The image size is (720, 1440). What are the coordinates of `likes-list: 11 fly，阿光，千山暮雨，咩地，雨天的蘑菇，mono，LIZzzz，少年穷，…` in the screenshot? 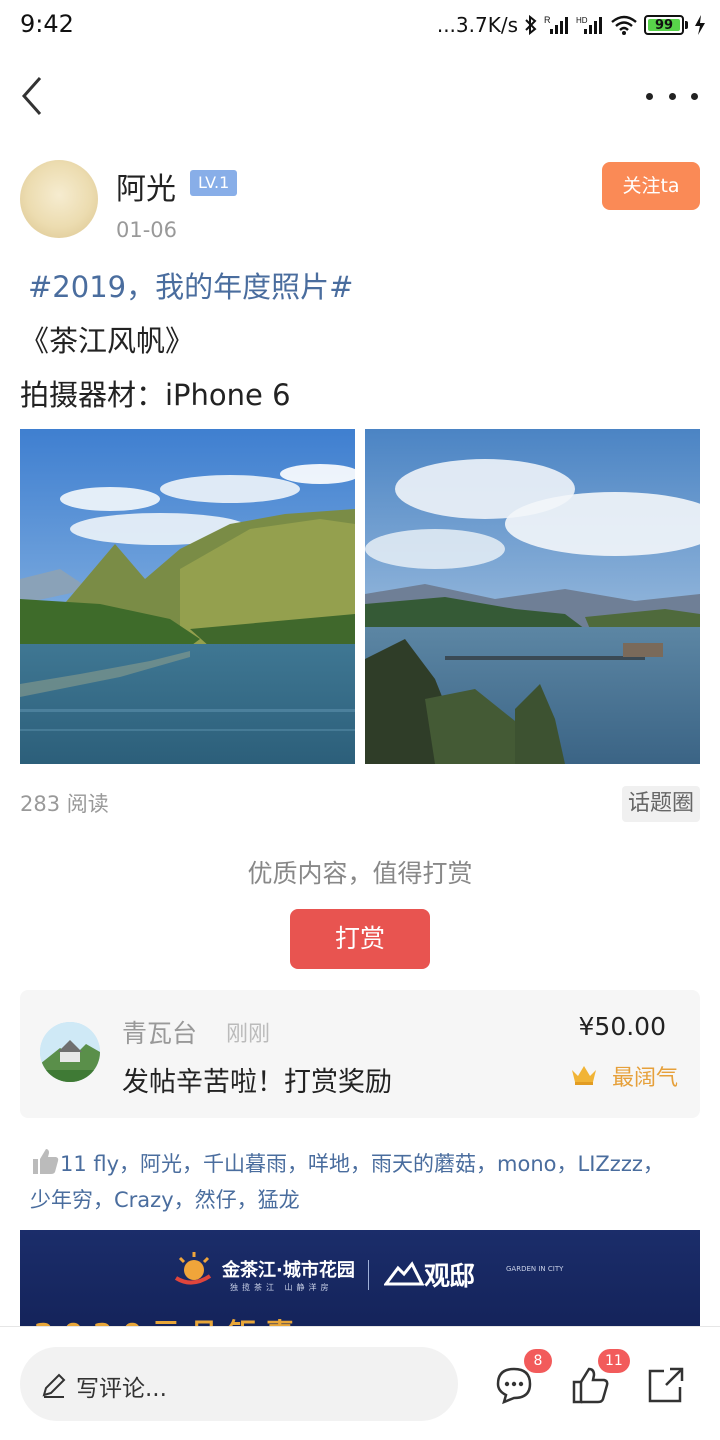 It's located at (350, 1182).